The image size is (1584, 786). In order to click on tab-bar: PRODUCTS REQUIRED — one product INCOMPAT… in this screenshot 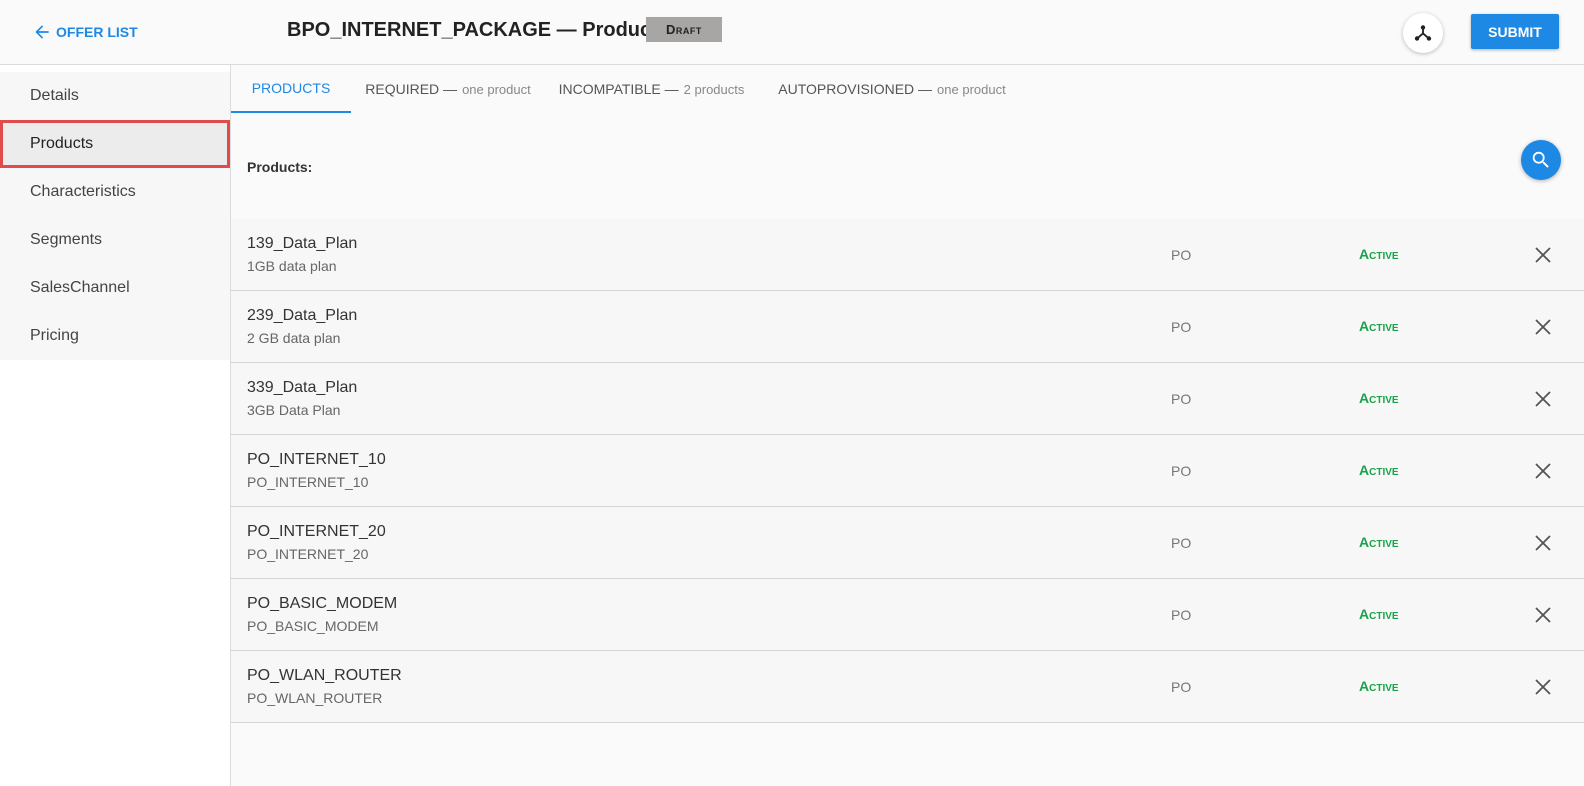, I will do `click(907, 89)`.